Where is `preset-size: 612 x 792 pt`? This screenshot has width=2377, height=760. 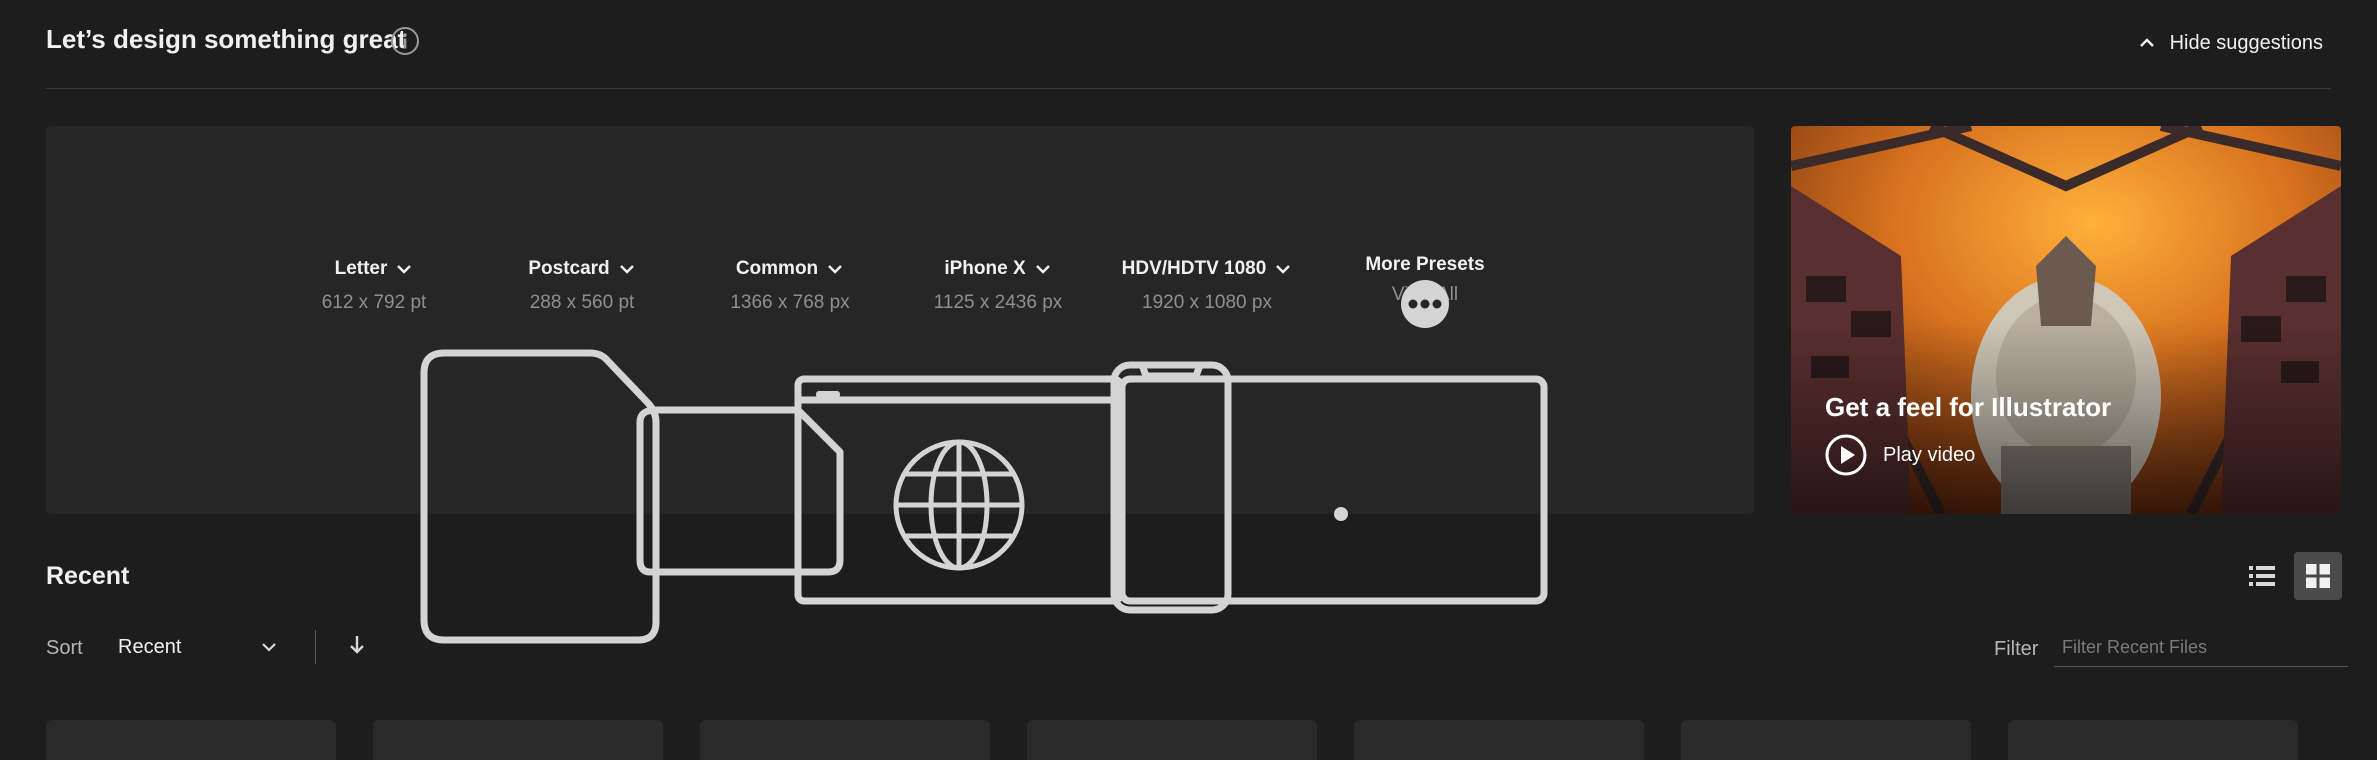 preset-size: 612 x 792 pt is located at coordinates (374, 302).